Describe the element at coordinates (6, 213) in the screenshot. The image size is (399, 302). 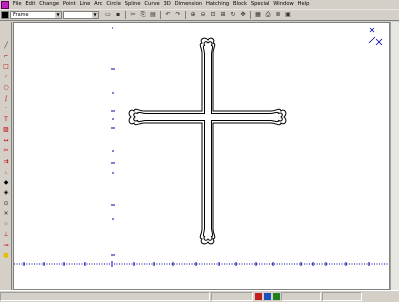
I see `snap-intersection-icon: ✕` at that location.